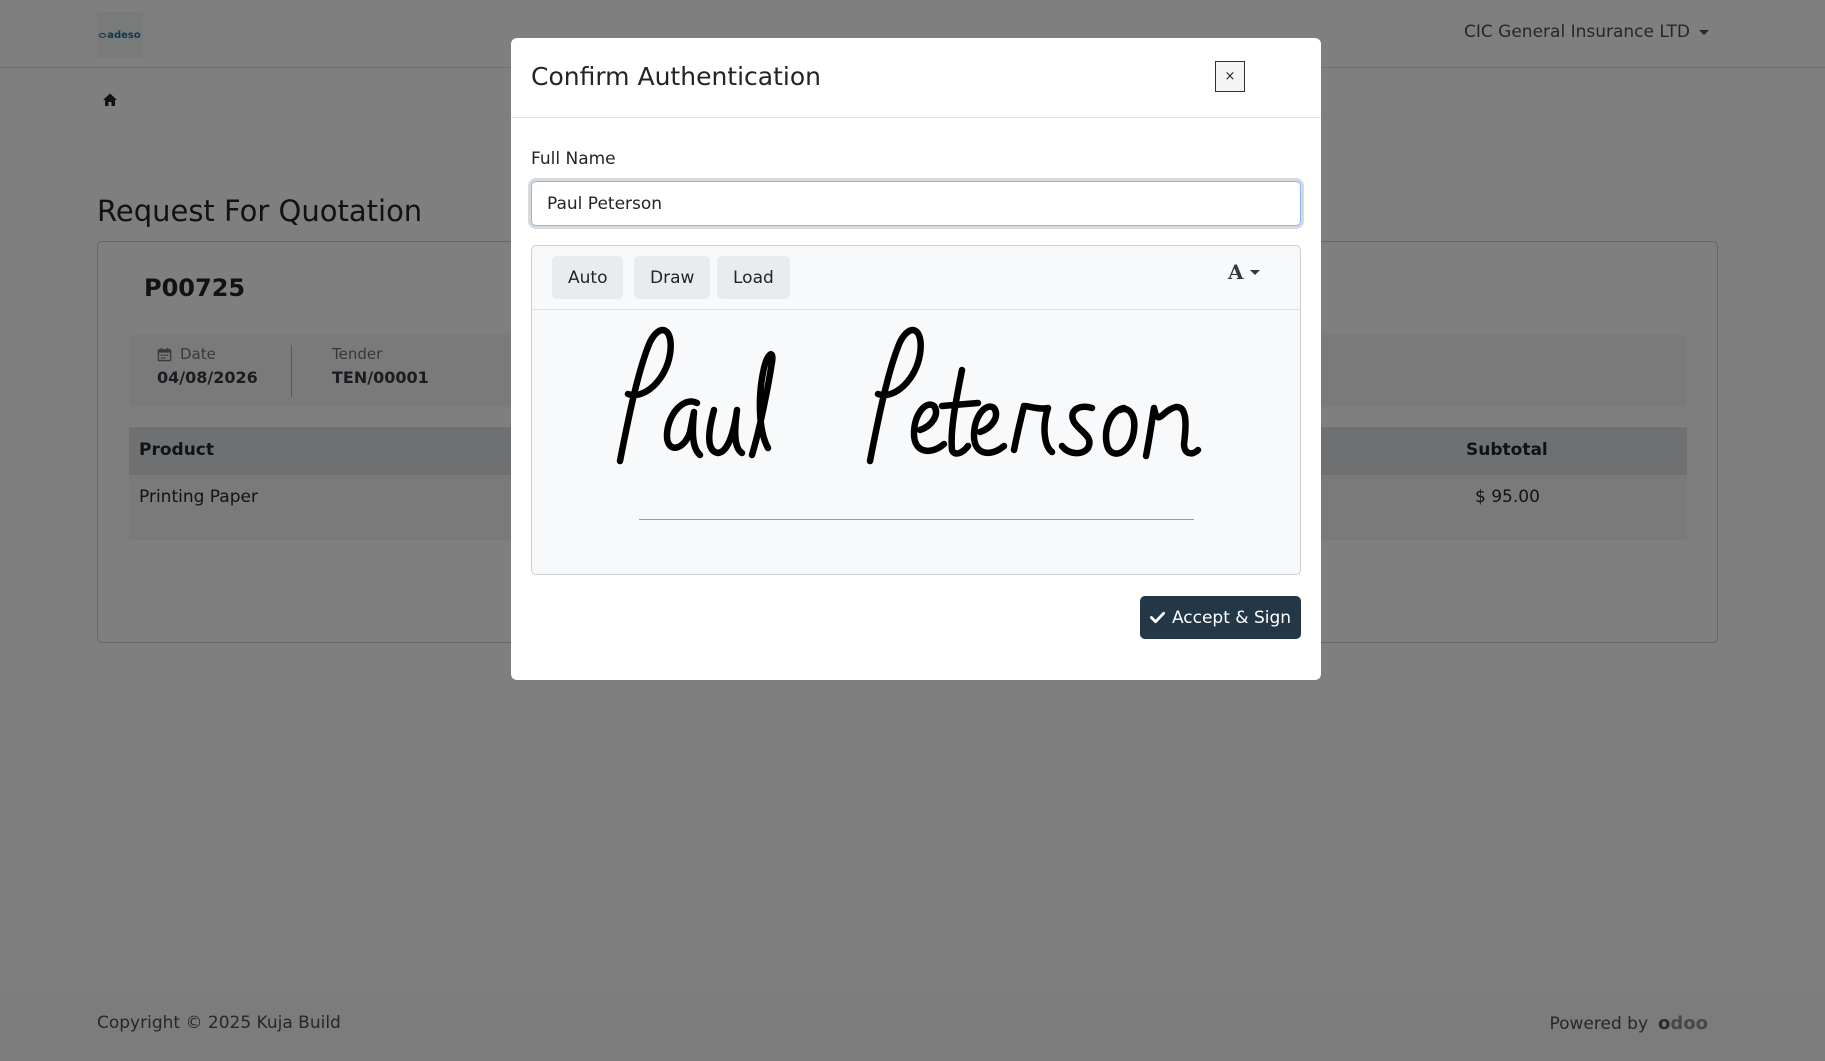 The height and width of the screenshot is (1061, 1825). I want to click on accept-and-sign-button: Accept & Sign, so click(1220, 617).